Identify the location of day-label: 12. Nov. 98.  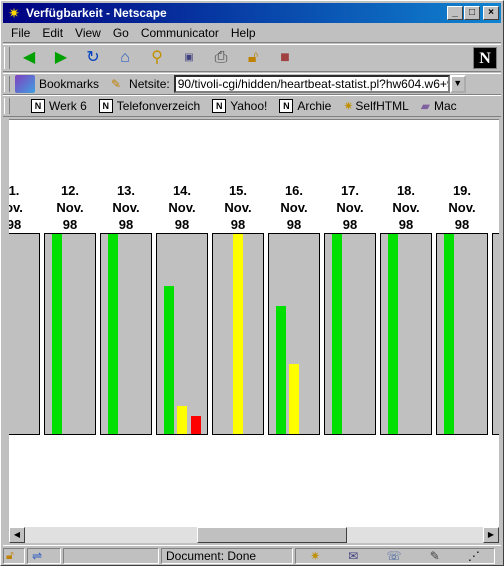
(70, 207).